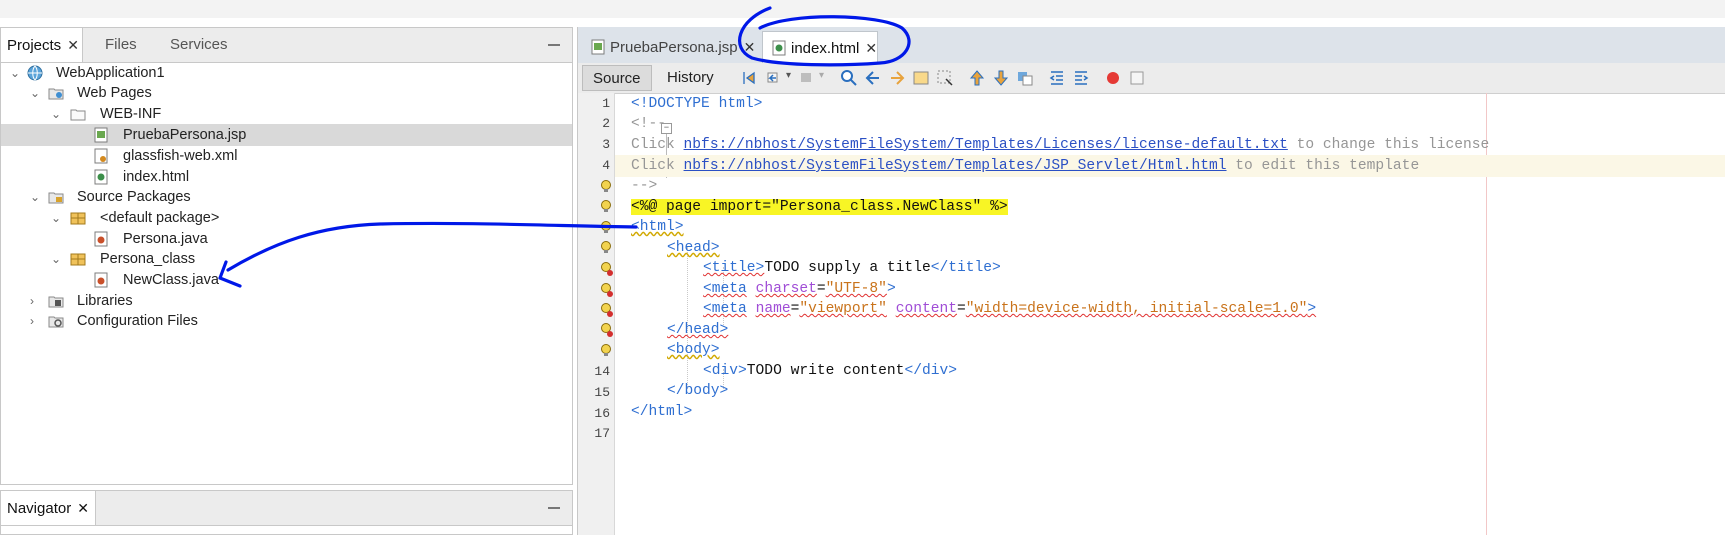 The width and height of the screenshot is (1725, 535). Describe the element at coordinates (807, 78) in the screenshot. I see `forward-icon` at that location.